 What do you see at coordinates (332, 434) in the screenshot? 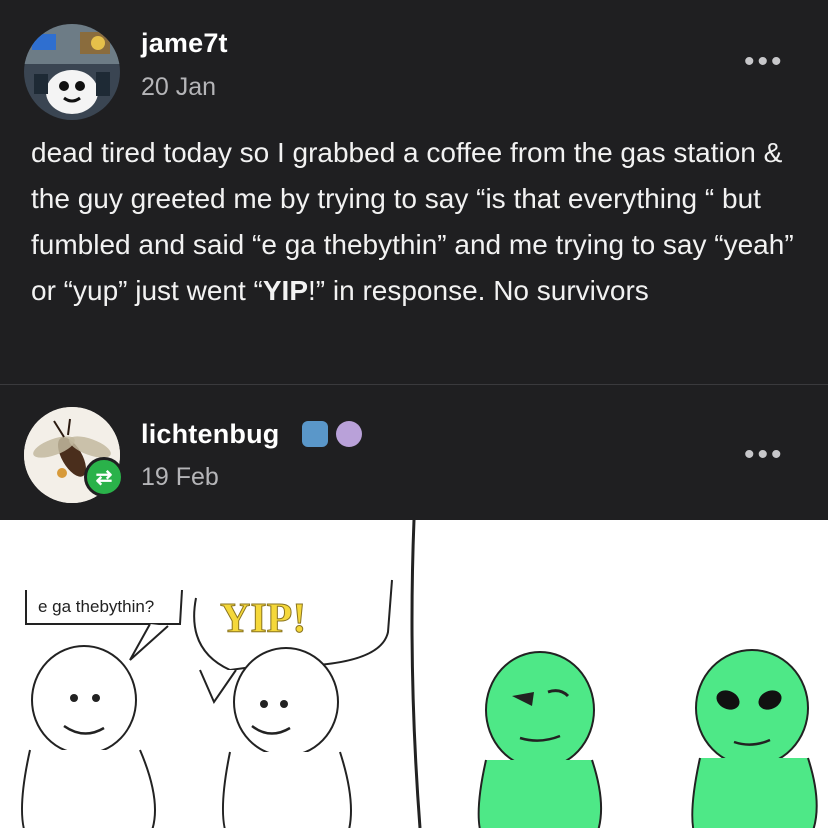
I see `user-badges` at bounding box center [332, 434].